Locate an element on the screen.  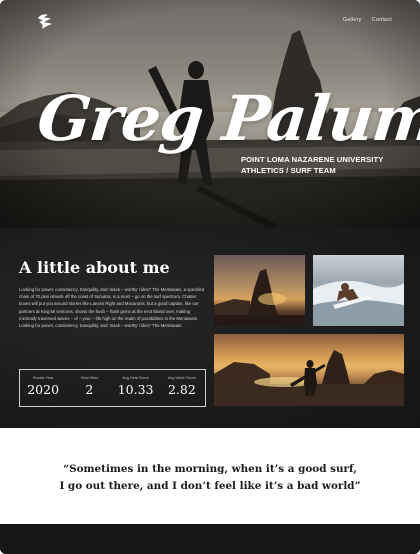
top-nav: Gallery Contact is located at coordinates (367, 20).